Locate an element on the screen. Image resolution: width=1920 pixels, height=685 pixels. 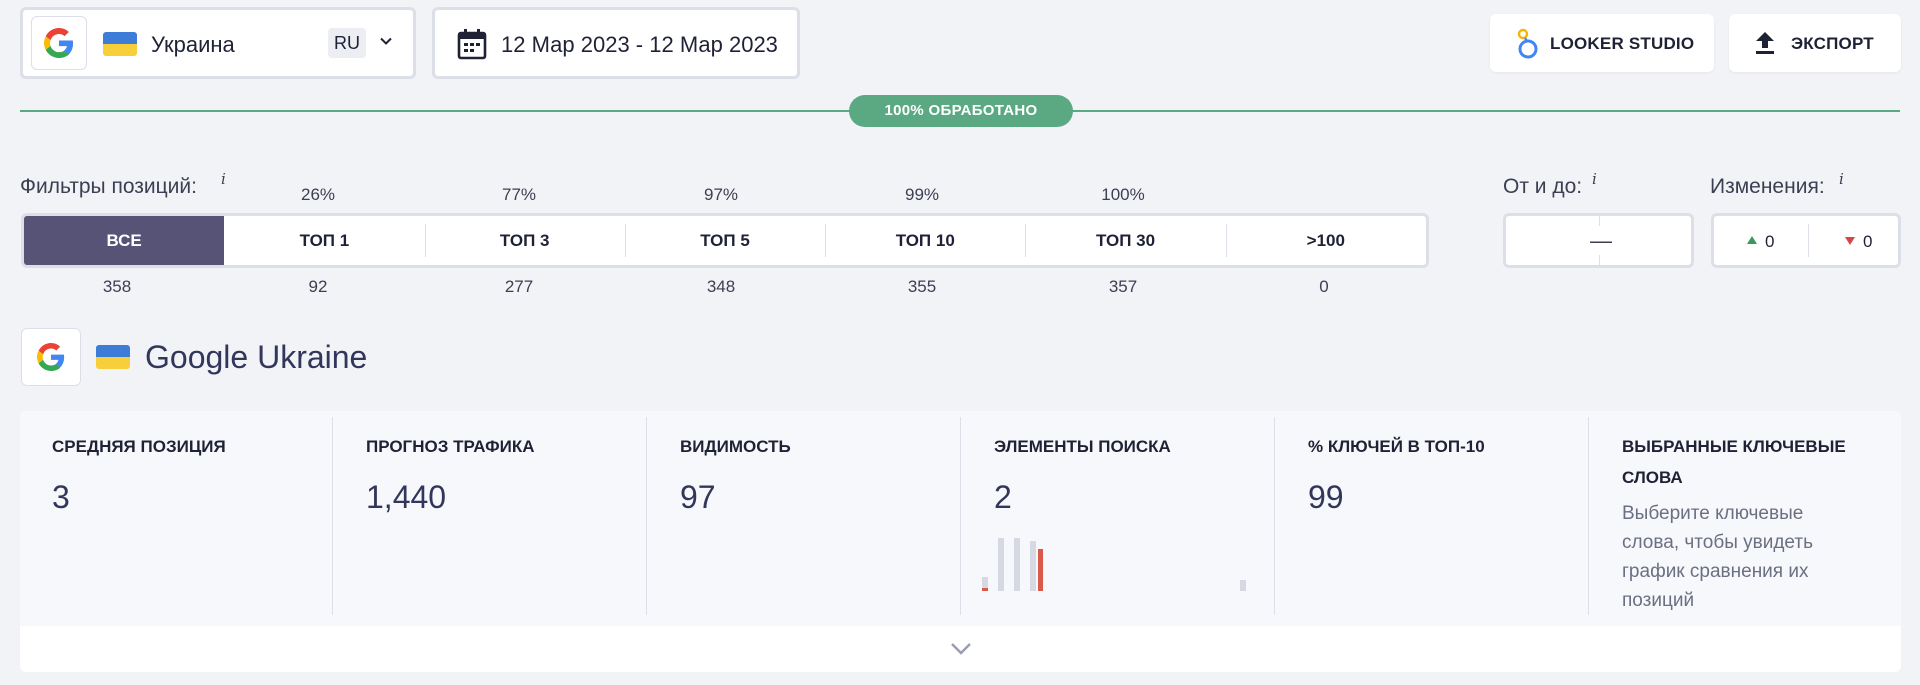
range-title: От и до: is located at coordinates (1543, 186).